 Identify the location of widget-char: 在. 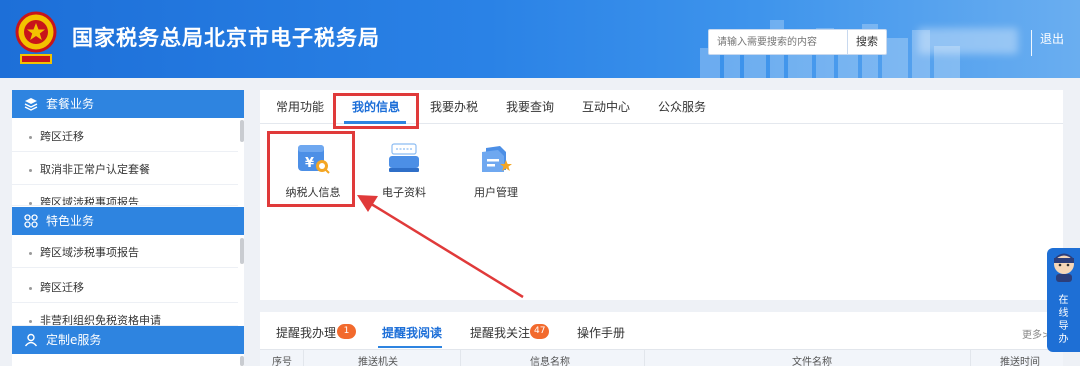
(1063, 300).